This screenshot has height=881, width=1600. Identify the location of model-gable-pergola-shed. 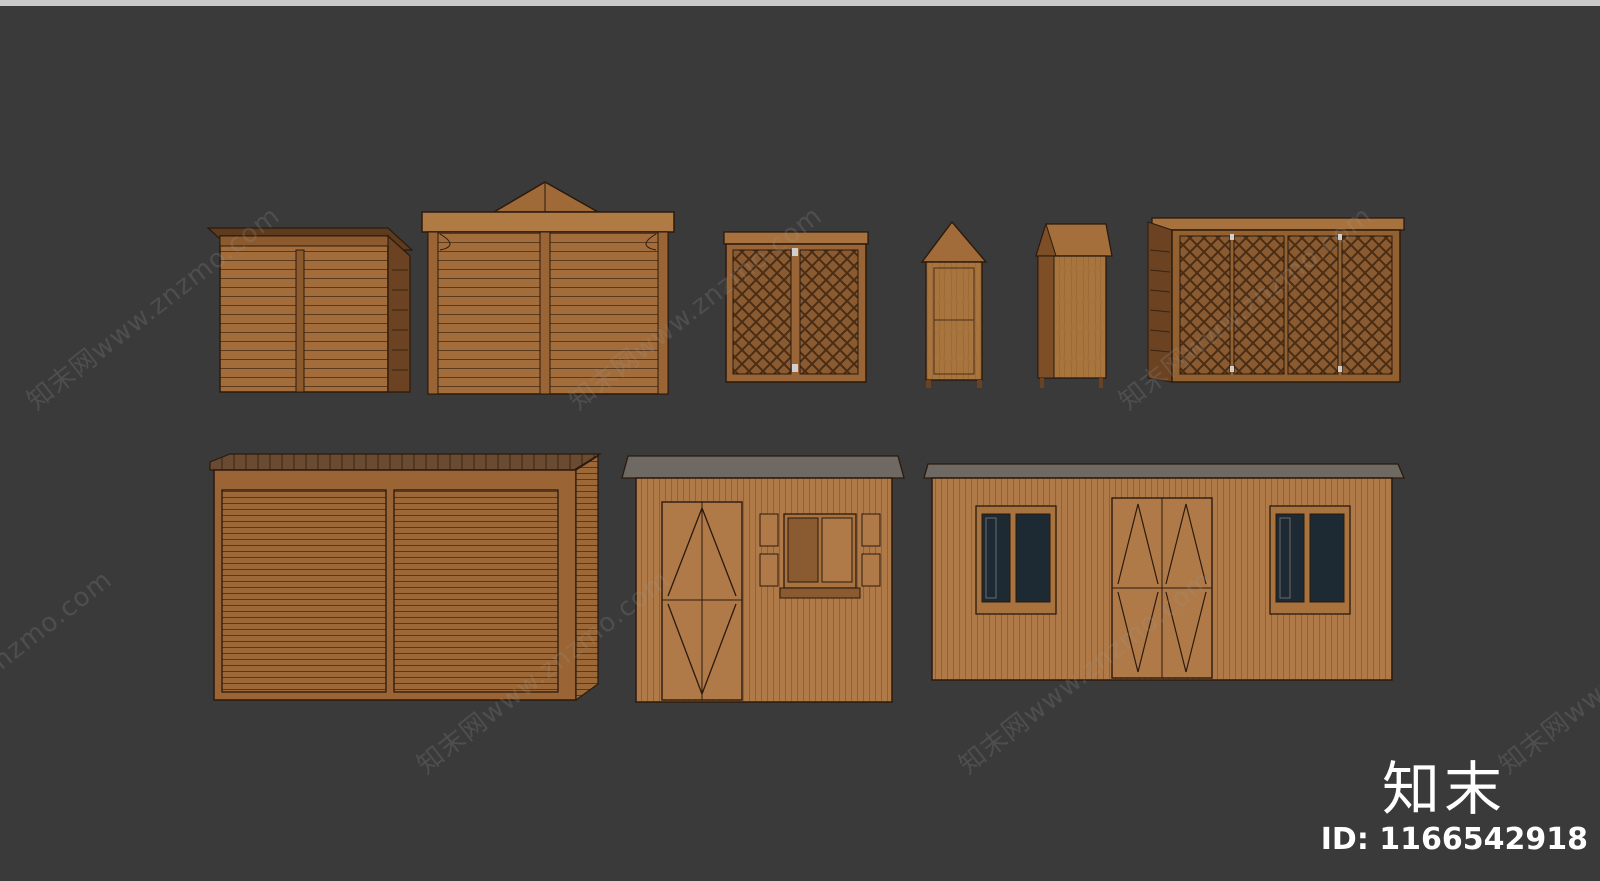
(548, 288).